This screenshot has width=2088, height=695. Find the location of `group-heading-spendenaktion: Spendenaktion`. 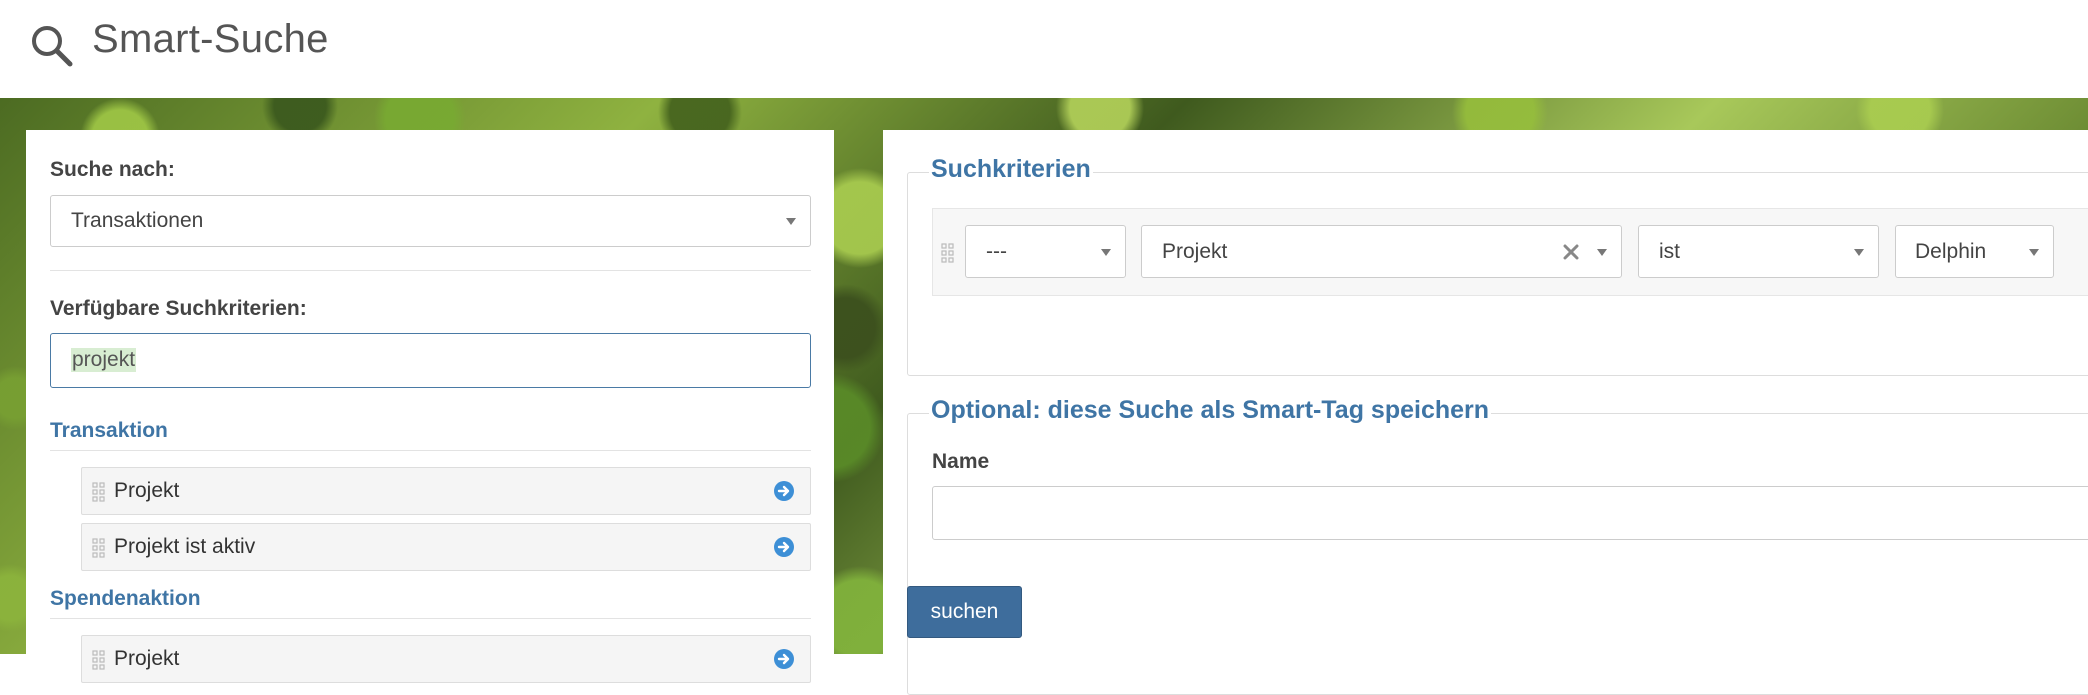

group-heading-spendenaktion: Spendenaktion is located at coordinates (125, 598).